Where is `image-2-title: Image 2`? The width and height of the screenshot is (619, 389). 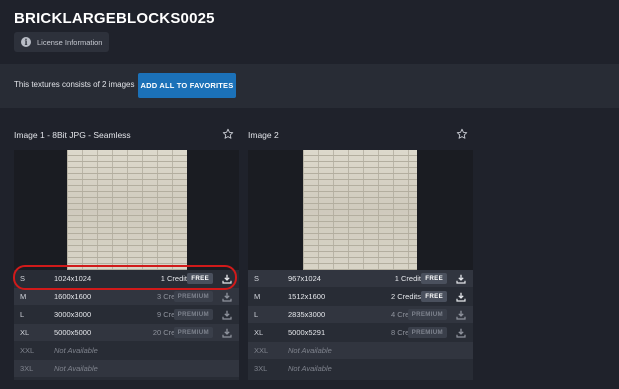 image-2-title: Image 2 is located at coordinates (263, 135).